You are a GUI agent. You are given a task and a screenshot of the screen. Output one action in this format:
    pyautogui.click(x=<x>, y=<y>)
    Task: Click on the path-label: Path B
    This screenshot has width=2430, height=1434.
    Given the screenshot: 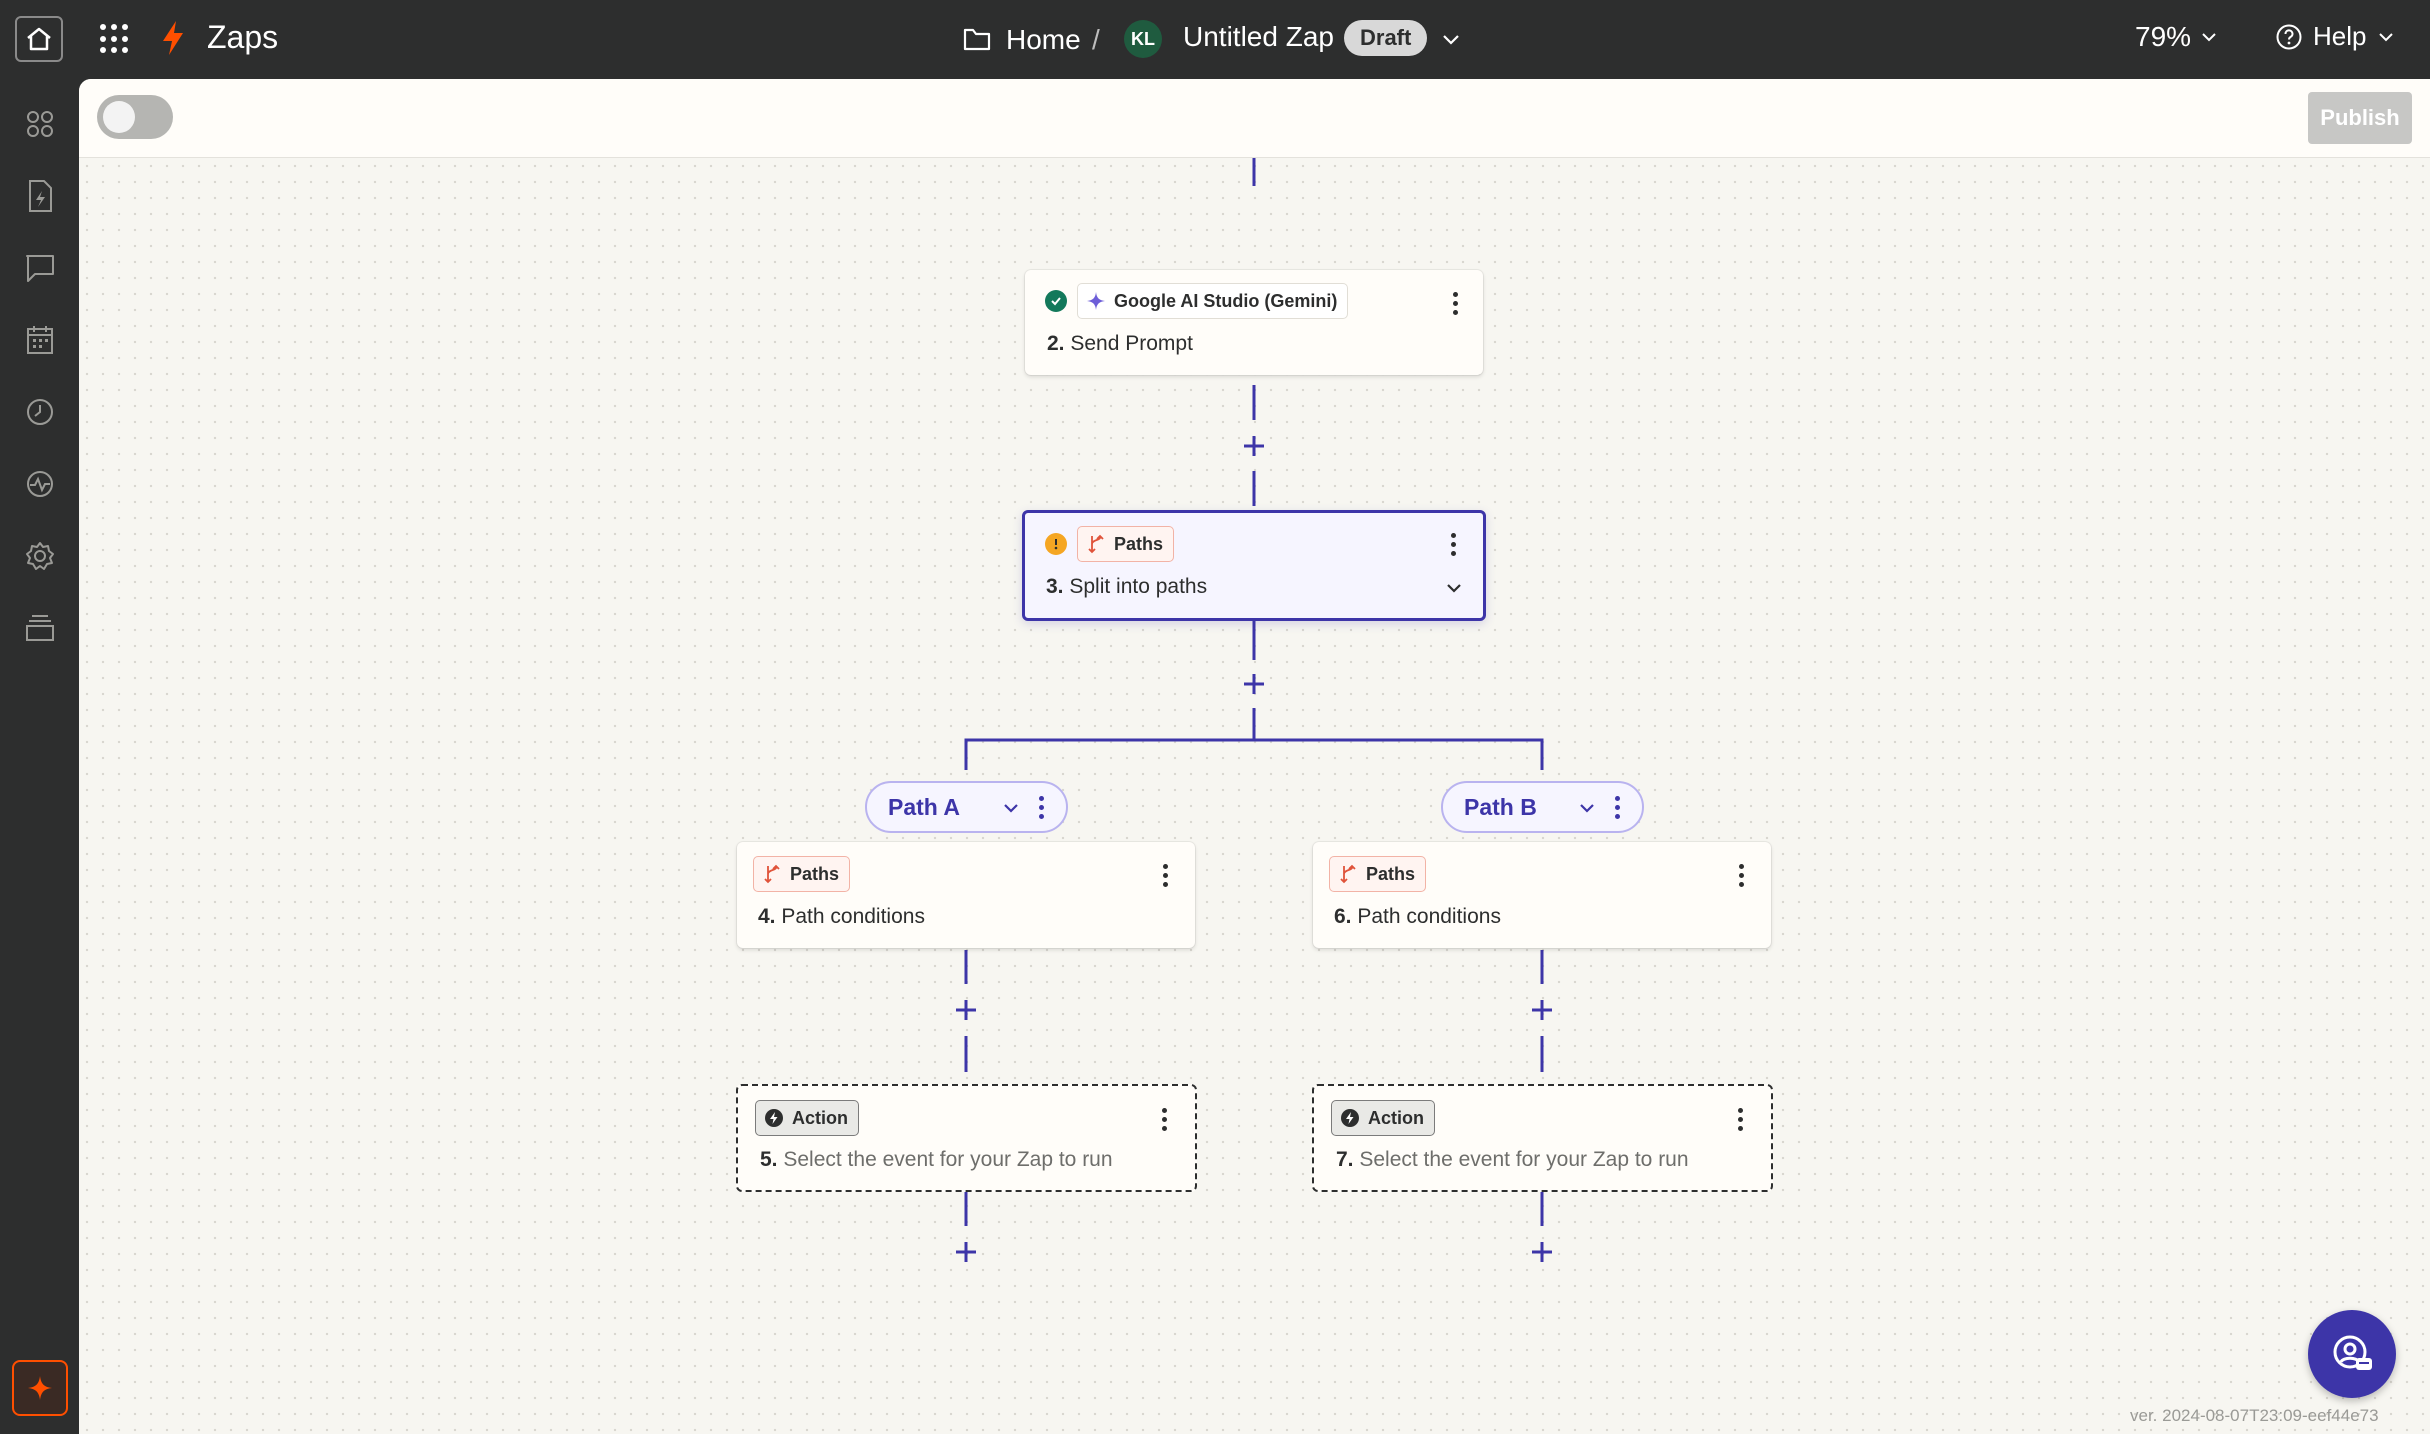 What is the action you would take?
    pyautogui.click(x=1500, y=806)
    